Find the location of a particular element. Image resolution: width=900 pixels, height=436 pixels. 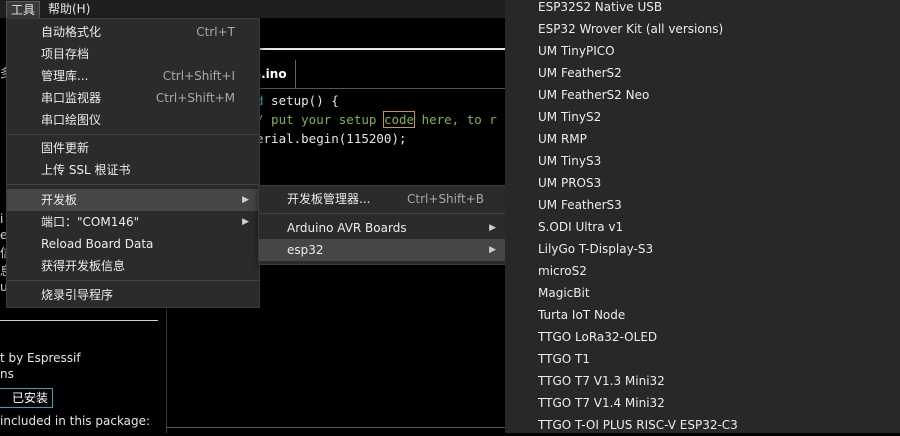

board-item: TTGO T1 is located at coordinates (564, 359).